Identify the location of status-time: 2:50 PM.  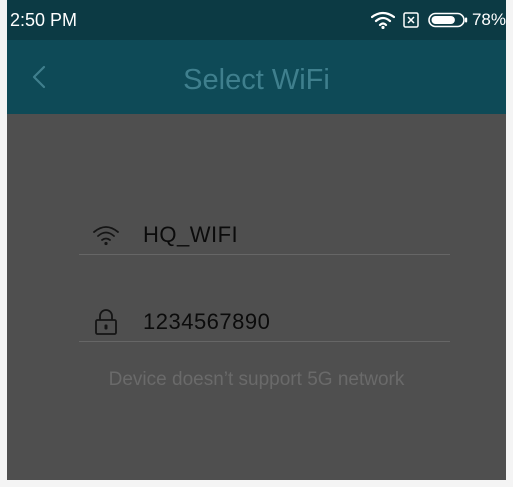
(44, 20).